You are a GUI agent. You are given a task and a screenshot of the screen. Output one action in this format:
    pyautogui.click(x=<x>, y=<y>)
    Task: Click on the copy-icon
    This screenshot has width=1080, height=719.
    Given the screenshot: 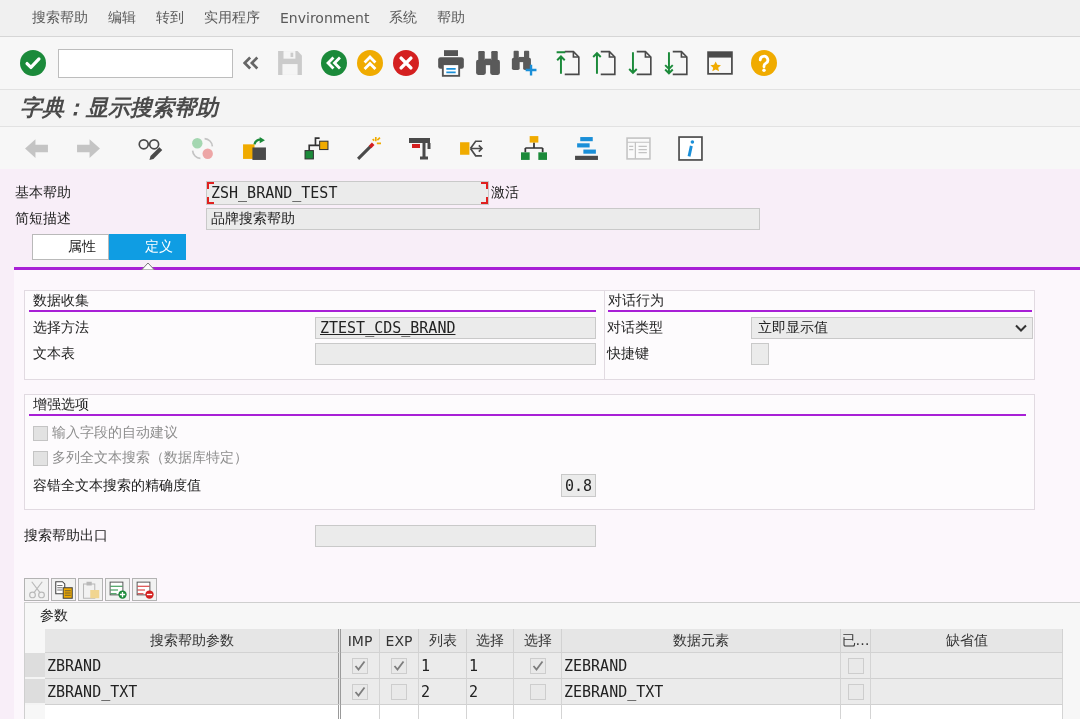 What is the action you would take?
    pyautogui.click(x=63, y=589)
    